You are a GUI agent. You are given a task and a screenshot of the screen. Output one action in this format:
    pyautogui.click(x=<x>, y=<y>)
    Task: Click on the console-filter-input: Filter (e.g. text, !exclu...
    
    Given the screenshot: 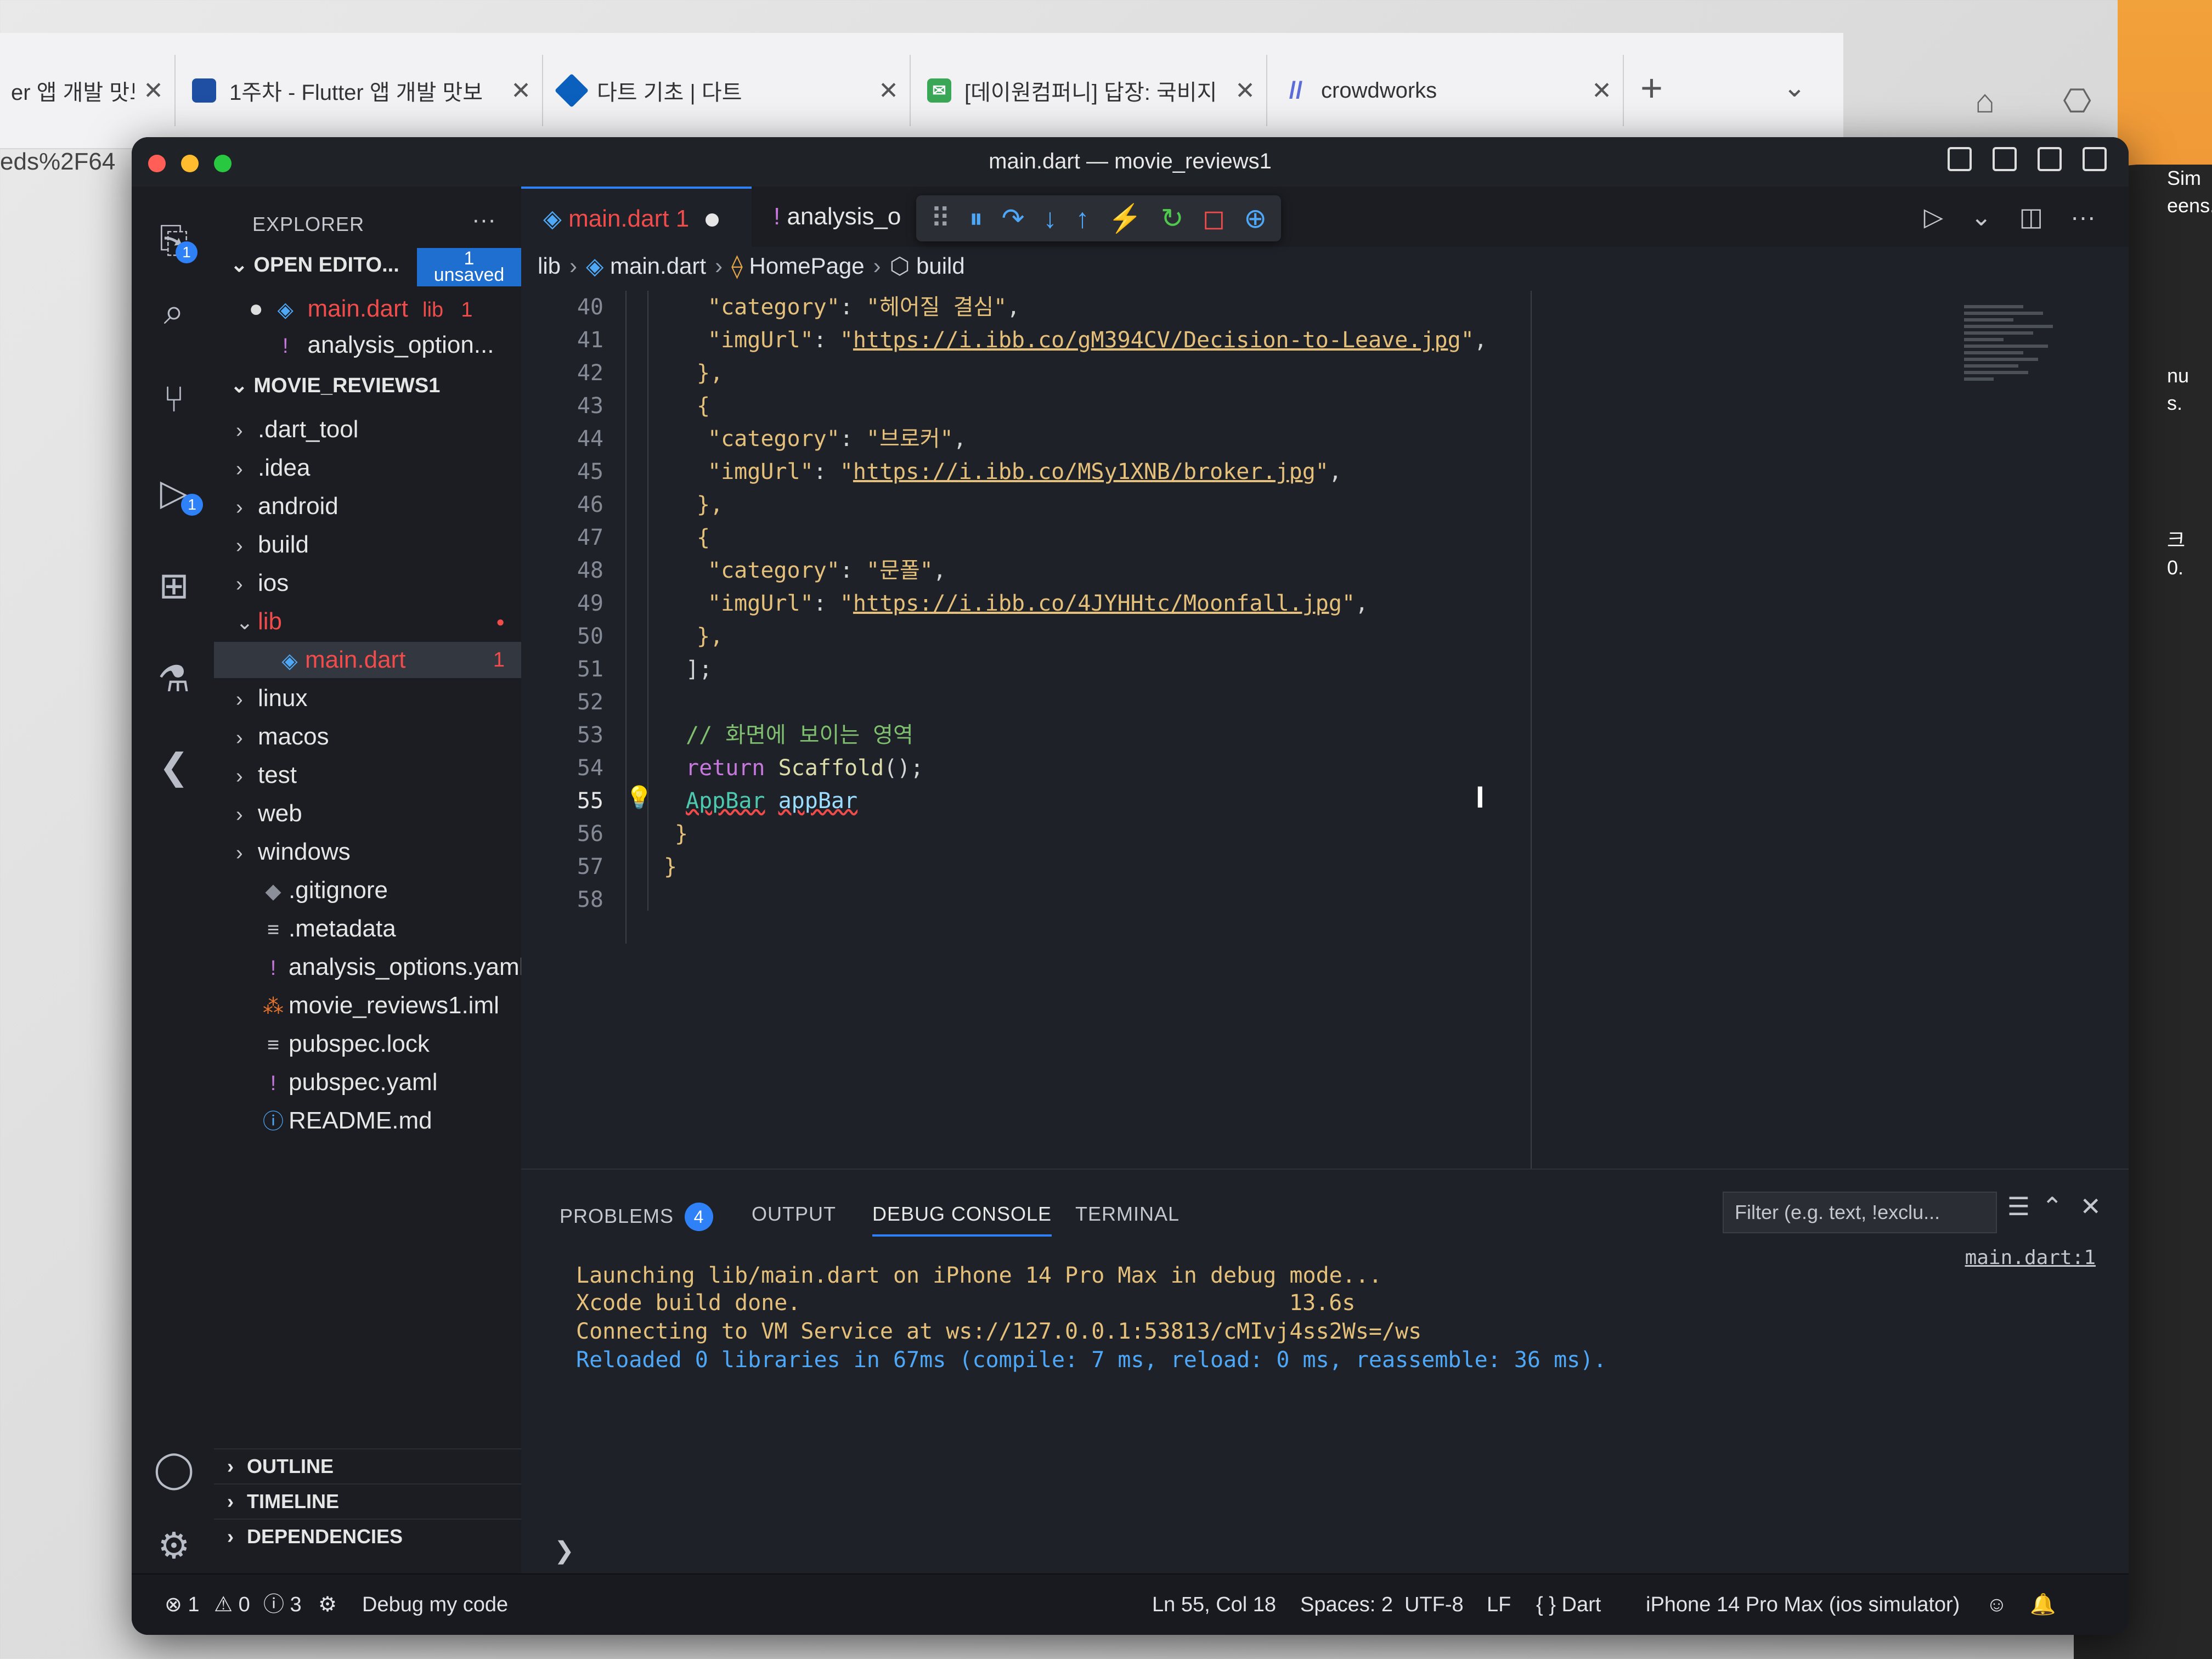 What is the action you would take?
    pyautogui.click(x=1860, y=1212)
    